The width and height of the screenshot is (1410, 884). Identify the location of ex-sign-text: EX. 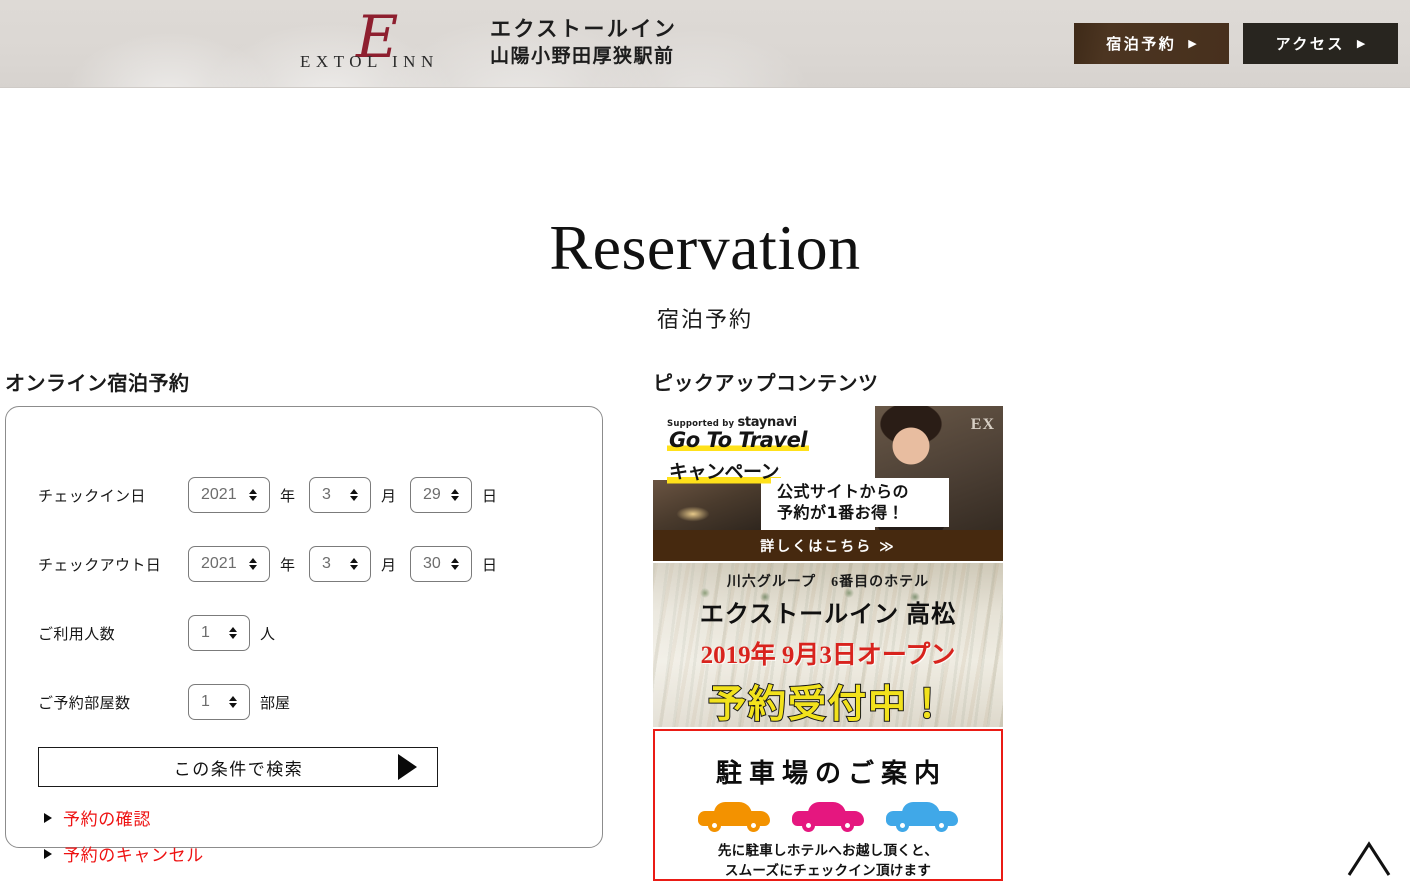
(982, 424).